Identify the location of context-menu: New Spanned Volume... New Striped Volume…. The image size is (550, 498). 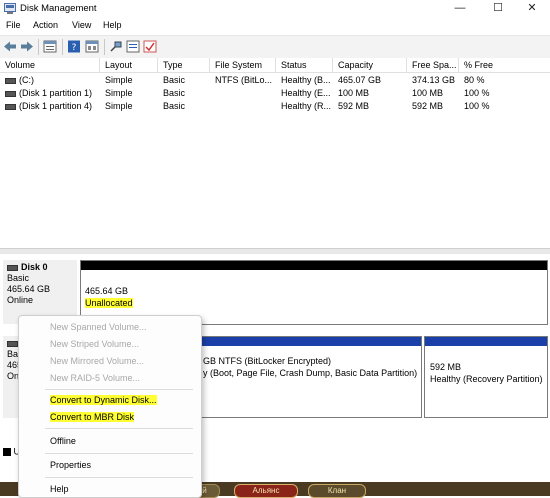
(110, 406).